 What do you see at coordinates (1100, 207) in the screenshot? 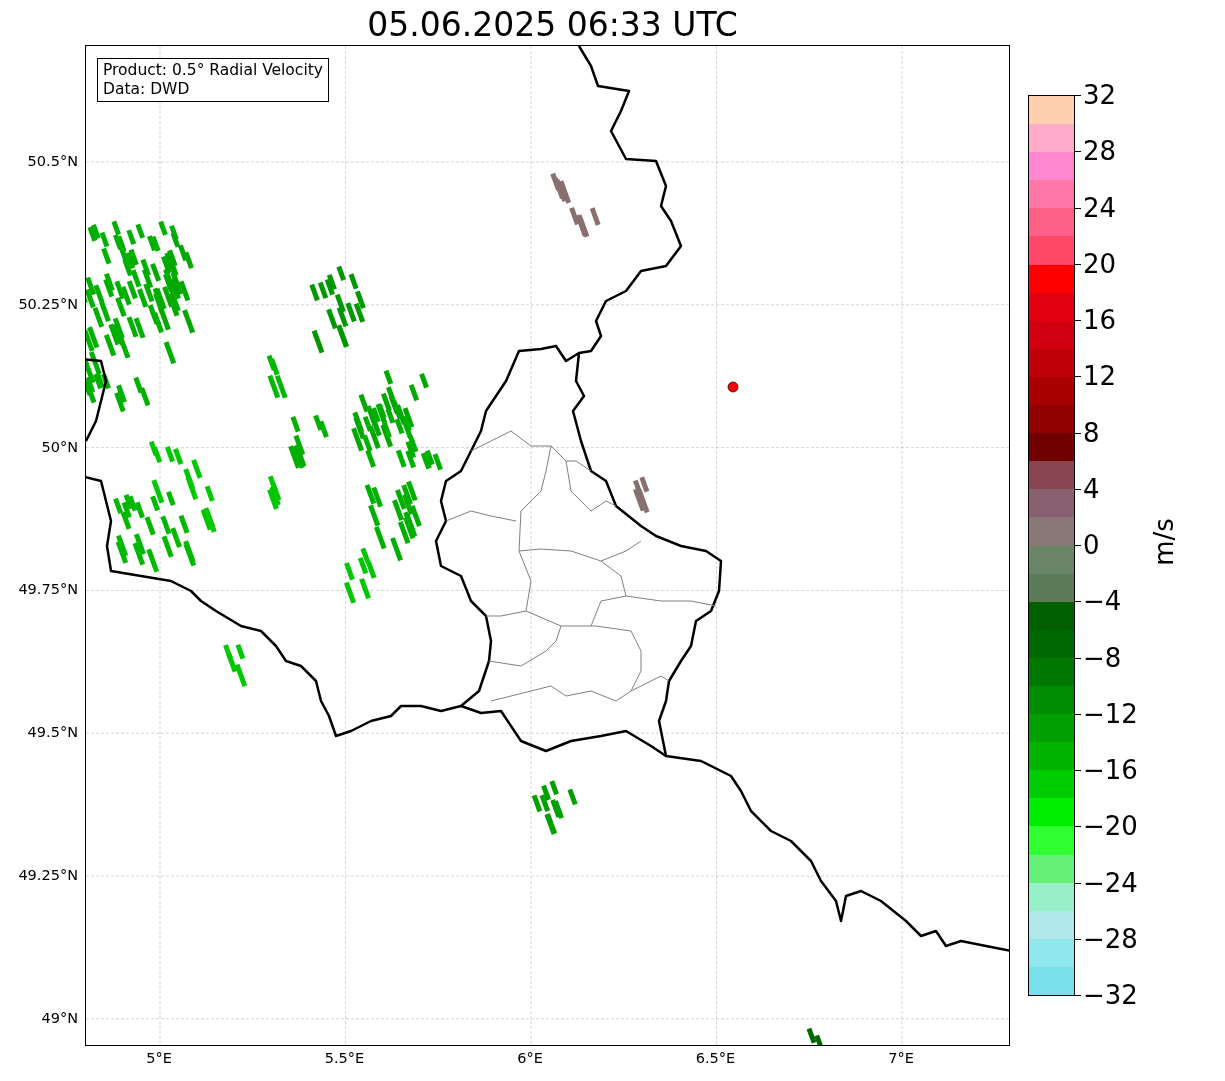
I see `scale-label: 24` at bounding box center [1100, 207].